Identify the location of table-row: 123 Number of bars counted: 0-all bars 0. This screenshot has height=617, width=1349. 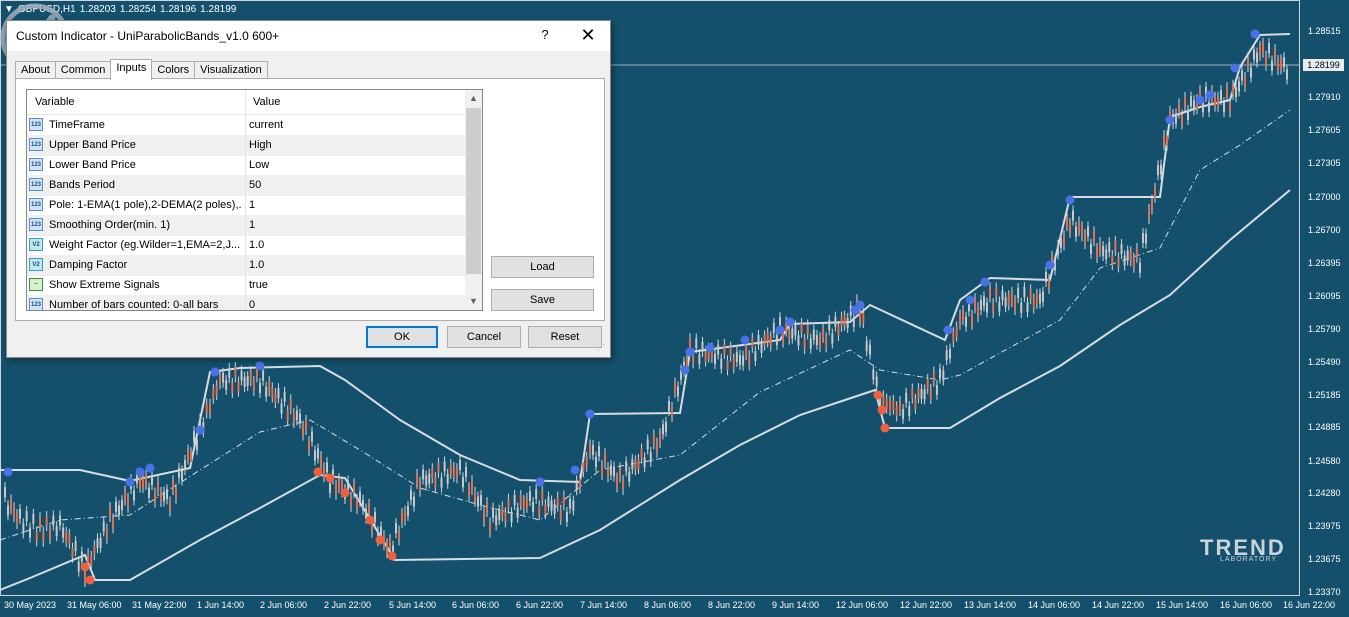
(246, 302).